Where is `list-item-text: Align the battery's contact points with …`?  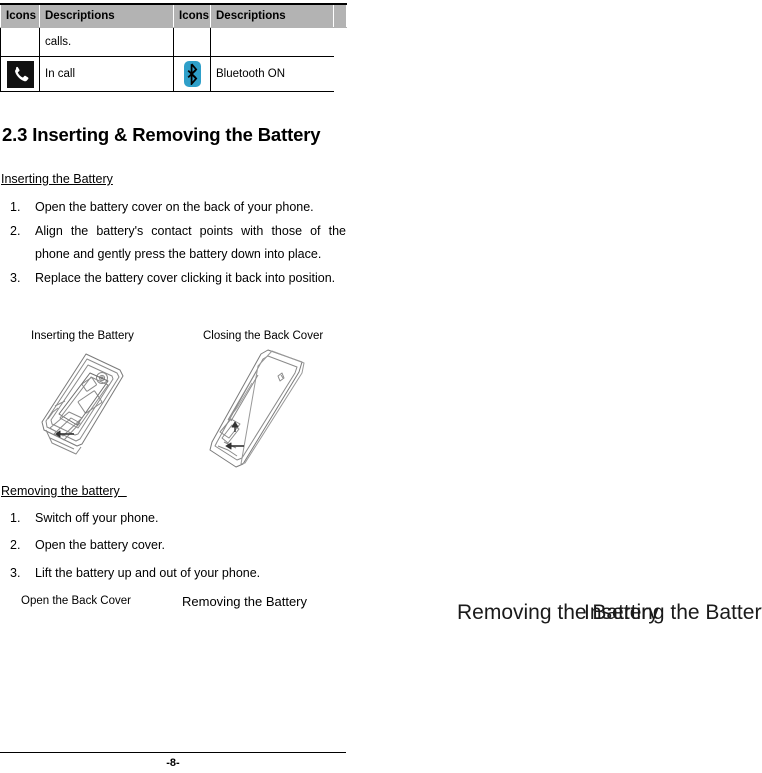
list-item-text: Align the battery's contact points with … is located at coordinates (190, 242).